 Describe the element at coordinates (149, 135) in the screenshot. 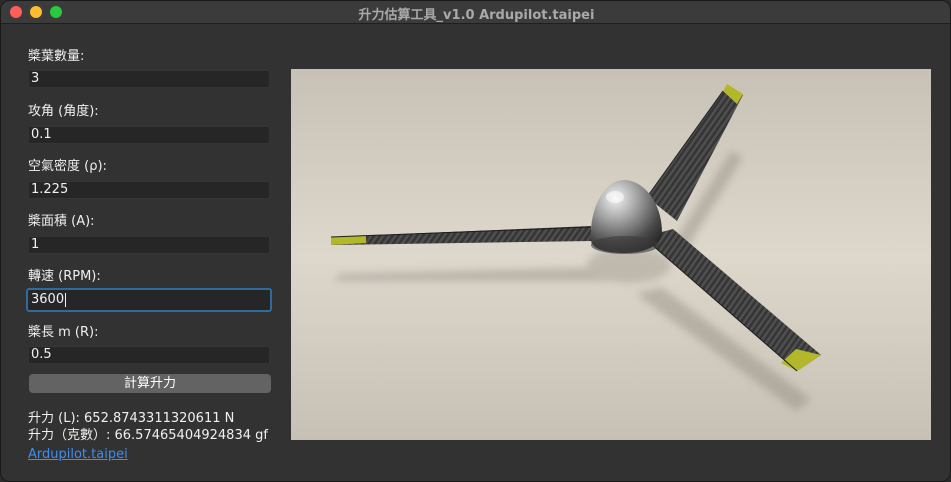

I see `attack-angle-input: 0.1` at that location.